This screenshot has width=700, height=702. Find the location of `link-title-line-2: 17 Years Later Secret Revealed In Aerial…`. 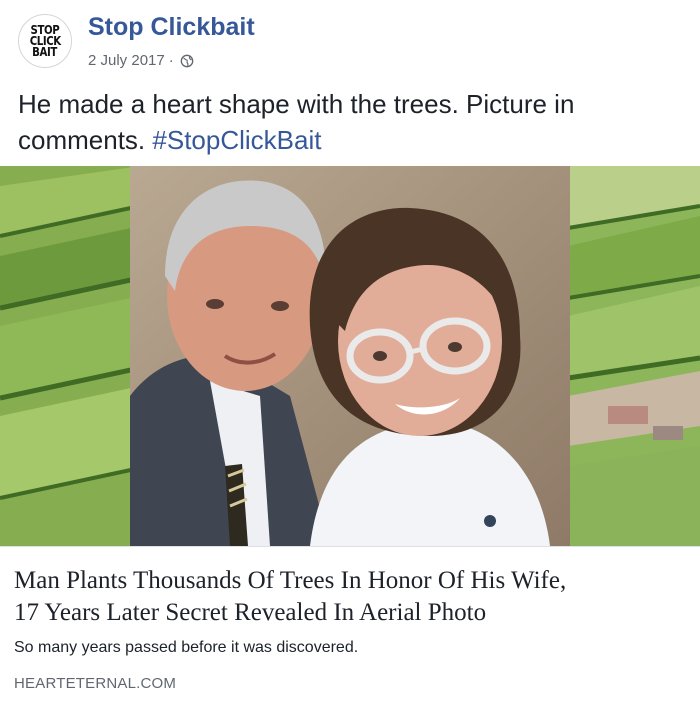

link-title-line-2: 17 Years Later Secret Revealed In Aerial… is located at coordinates (250, 612).